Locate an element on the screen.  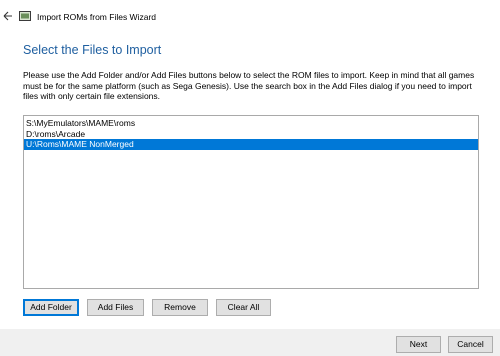
next-button: Next is located at coordinates (418, 344).